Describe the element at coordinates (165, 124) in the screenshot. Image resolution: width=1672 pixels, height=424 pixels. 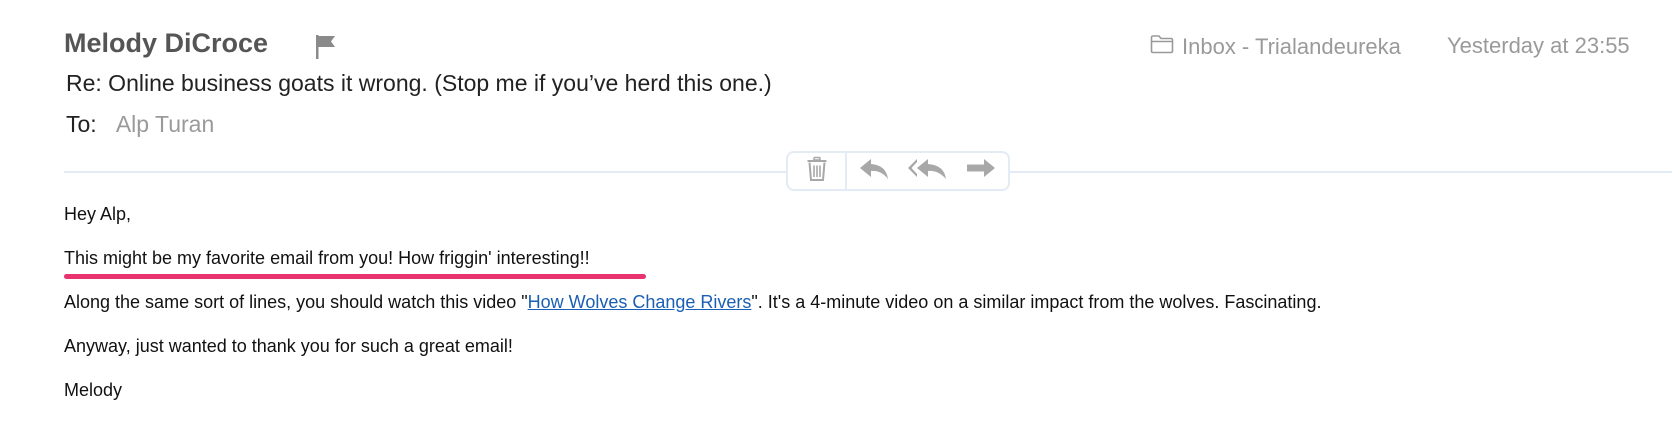
I see `recipient-name: Alp Turan` at that location.